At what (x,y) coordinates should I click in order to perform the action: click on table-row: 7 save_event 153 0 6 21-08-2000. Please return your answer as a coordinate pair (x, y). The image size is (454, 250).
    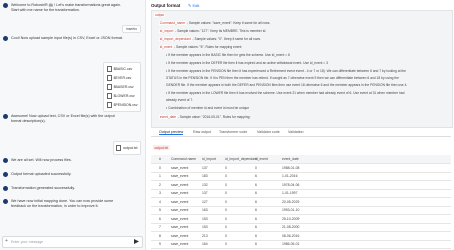
    Looking at the image, I should click on (301, 227).